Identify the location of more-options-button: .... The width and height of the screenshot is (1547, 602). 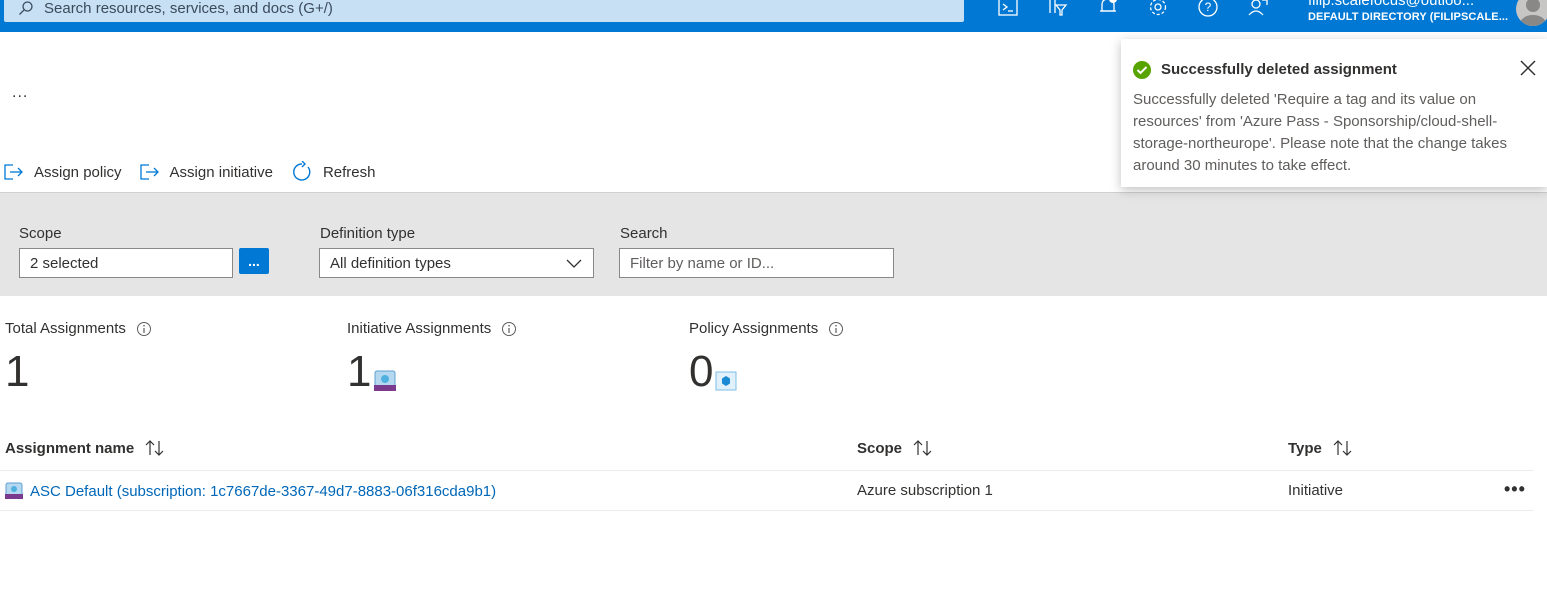
(20, 93).